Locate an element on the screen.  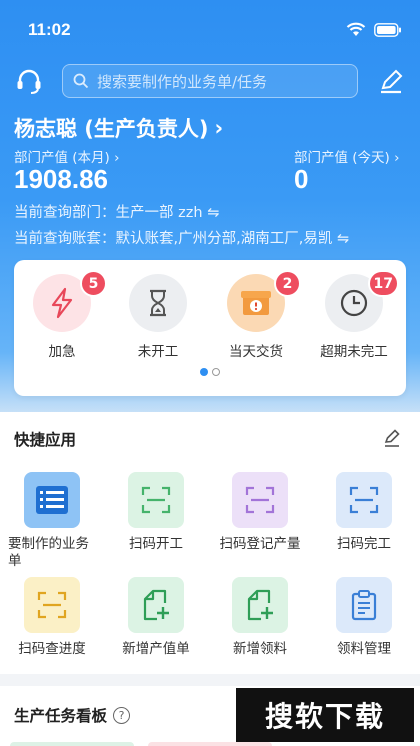
app-scan-register-output: 扫码登记产量 is located at coordinates (260, 512).